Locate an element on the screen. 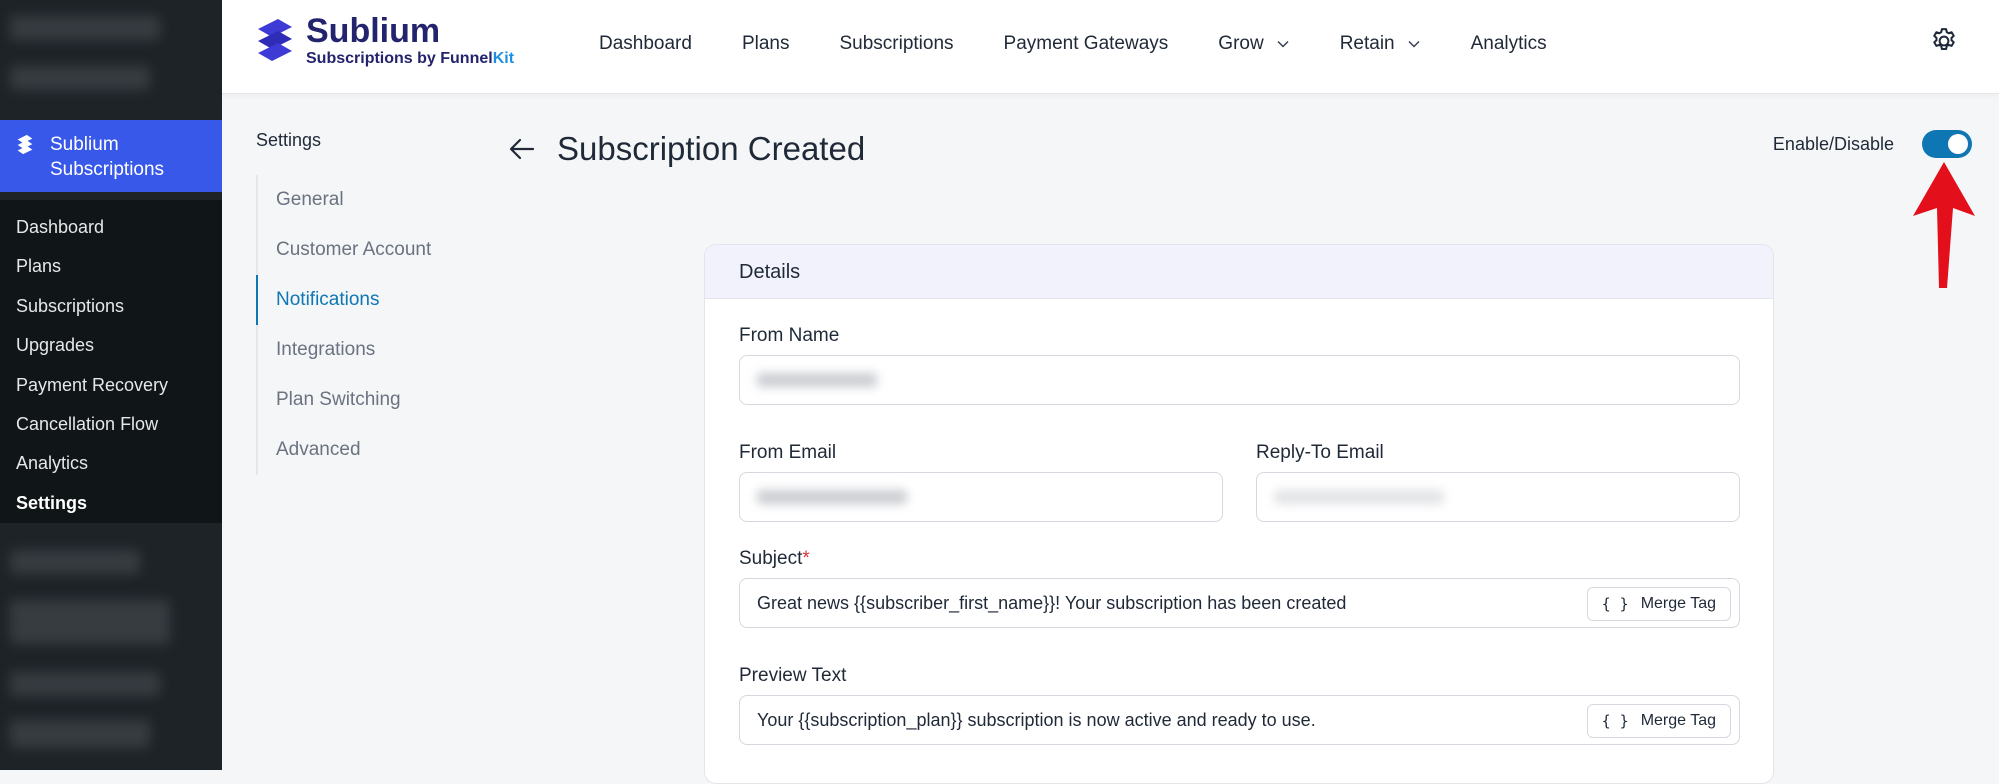 The width and height of the screenshot is (1999, 784). settings-link-customer-account: Customer Account is located at coordinates (366, 250).